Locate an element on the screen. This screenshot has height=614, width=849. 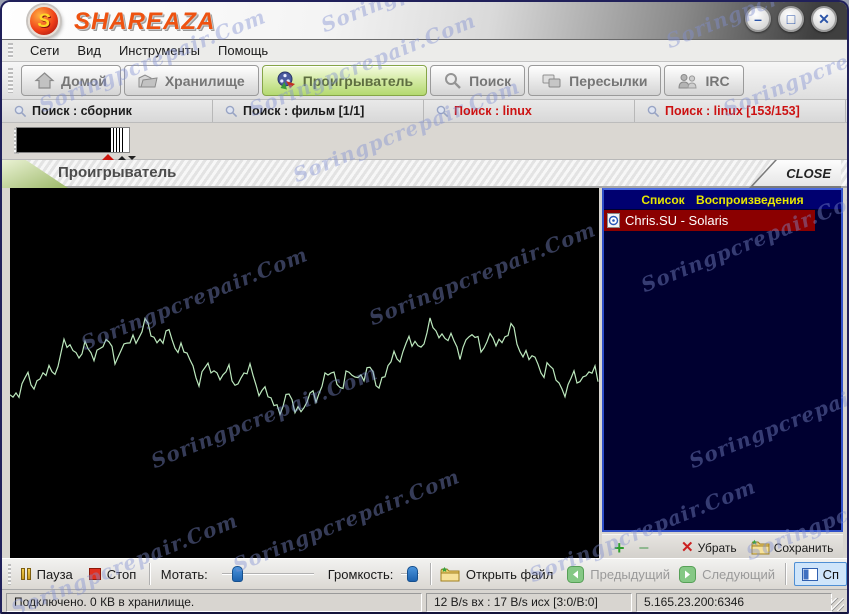
tab-label: IRC is located at coordinates (717, 80).